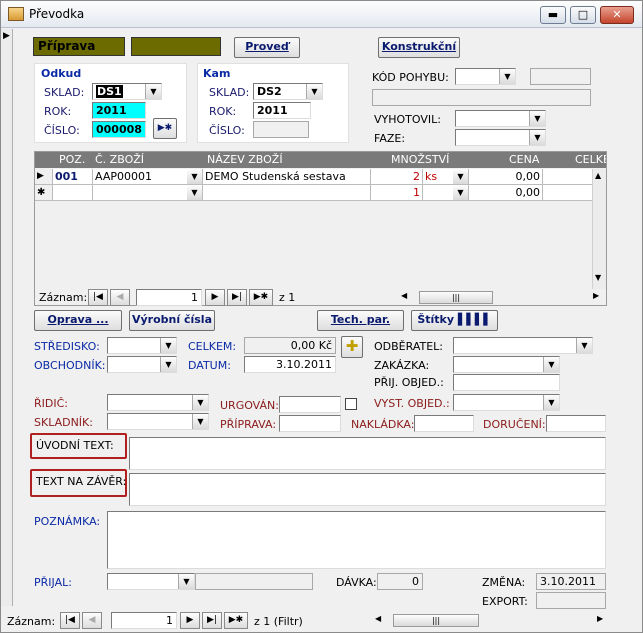  What do you see at coordinates (70, 365) in the screenshot?
I see `obchodnik-label: OBCHODNÍK:` at bounding box center [70, 365].